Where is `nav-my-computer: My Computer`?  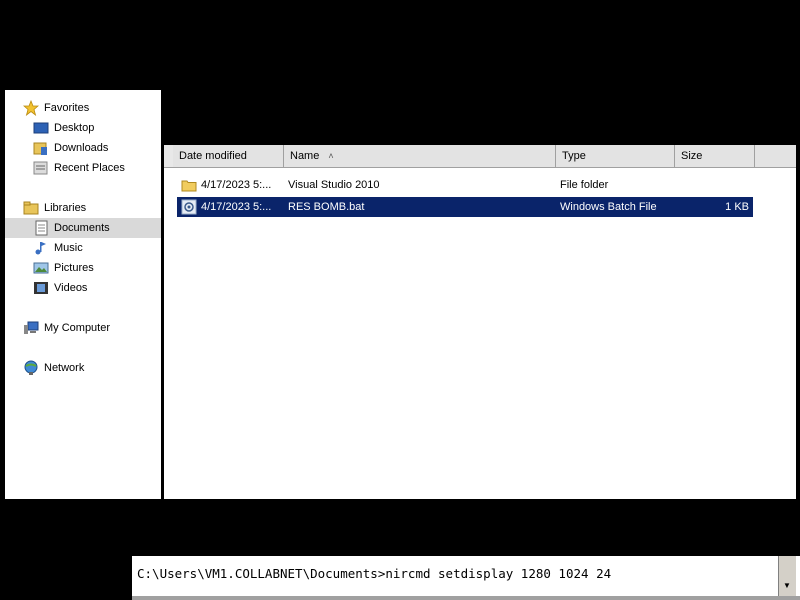 nav-my-computer: My Computer is located at coordinates (88, 328).